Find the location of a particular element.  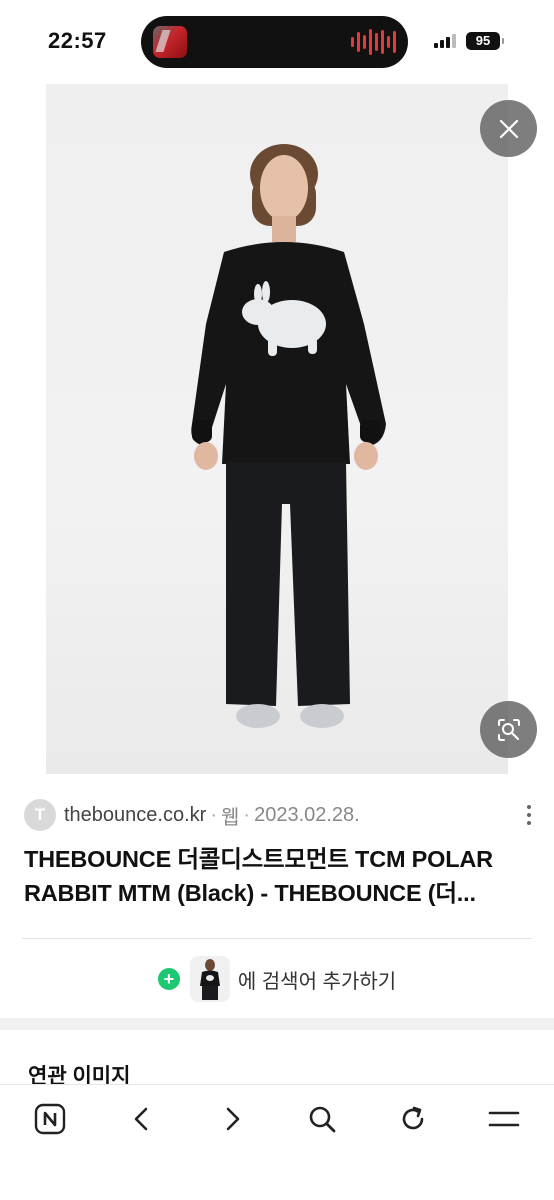

source-favicon: T is located at coordinates (40, 815).